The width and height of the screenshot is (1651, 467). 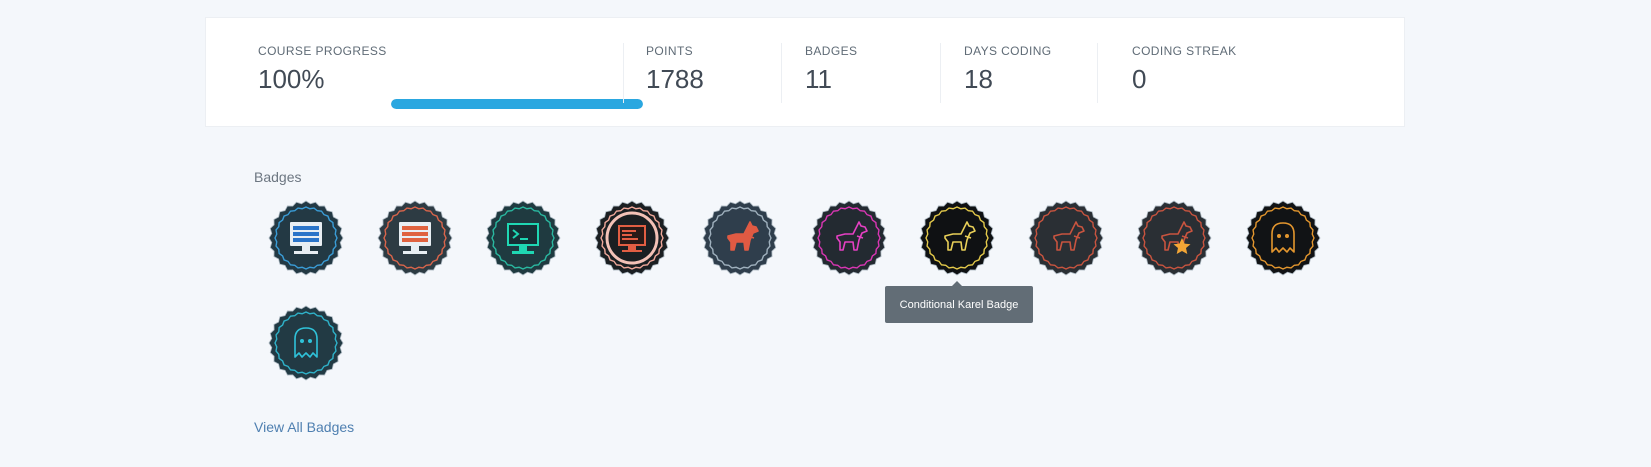 I want to click on computer-orange-screen-icon, so click(x=414, y=238).